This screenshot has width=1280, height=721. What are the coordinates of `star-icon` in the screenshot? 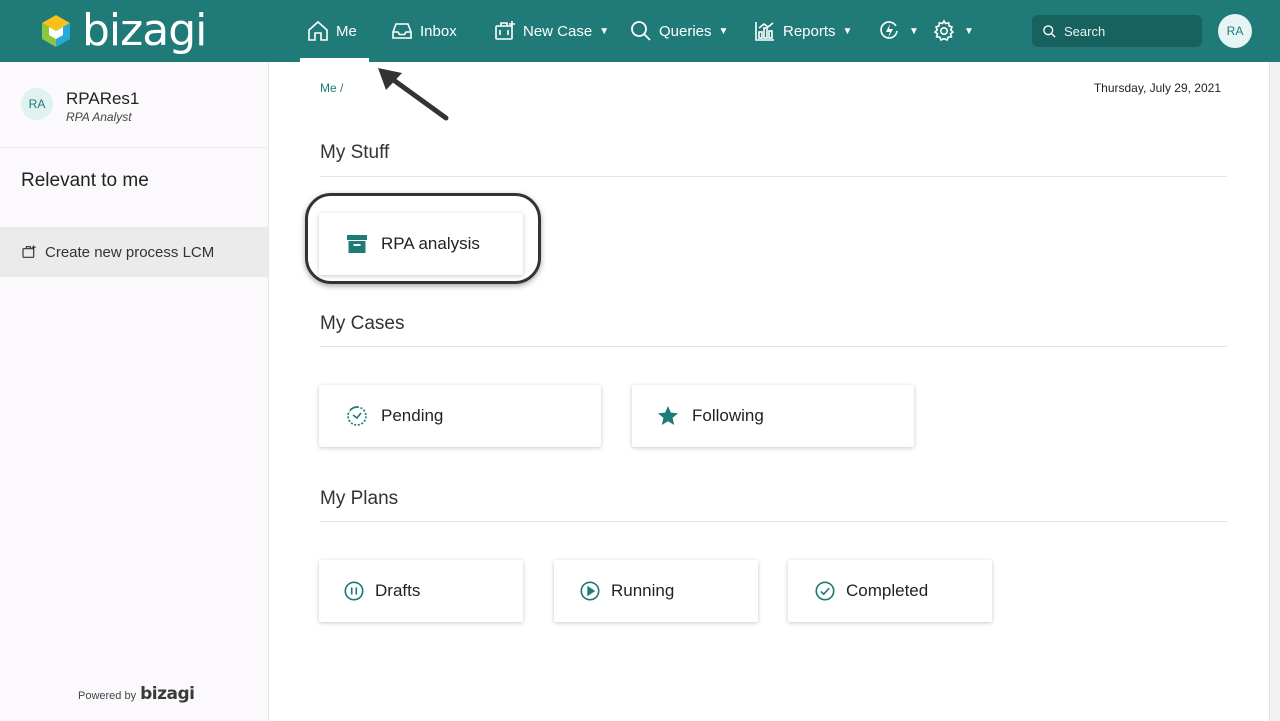 It's located at (668, 415).